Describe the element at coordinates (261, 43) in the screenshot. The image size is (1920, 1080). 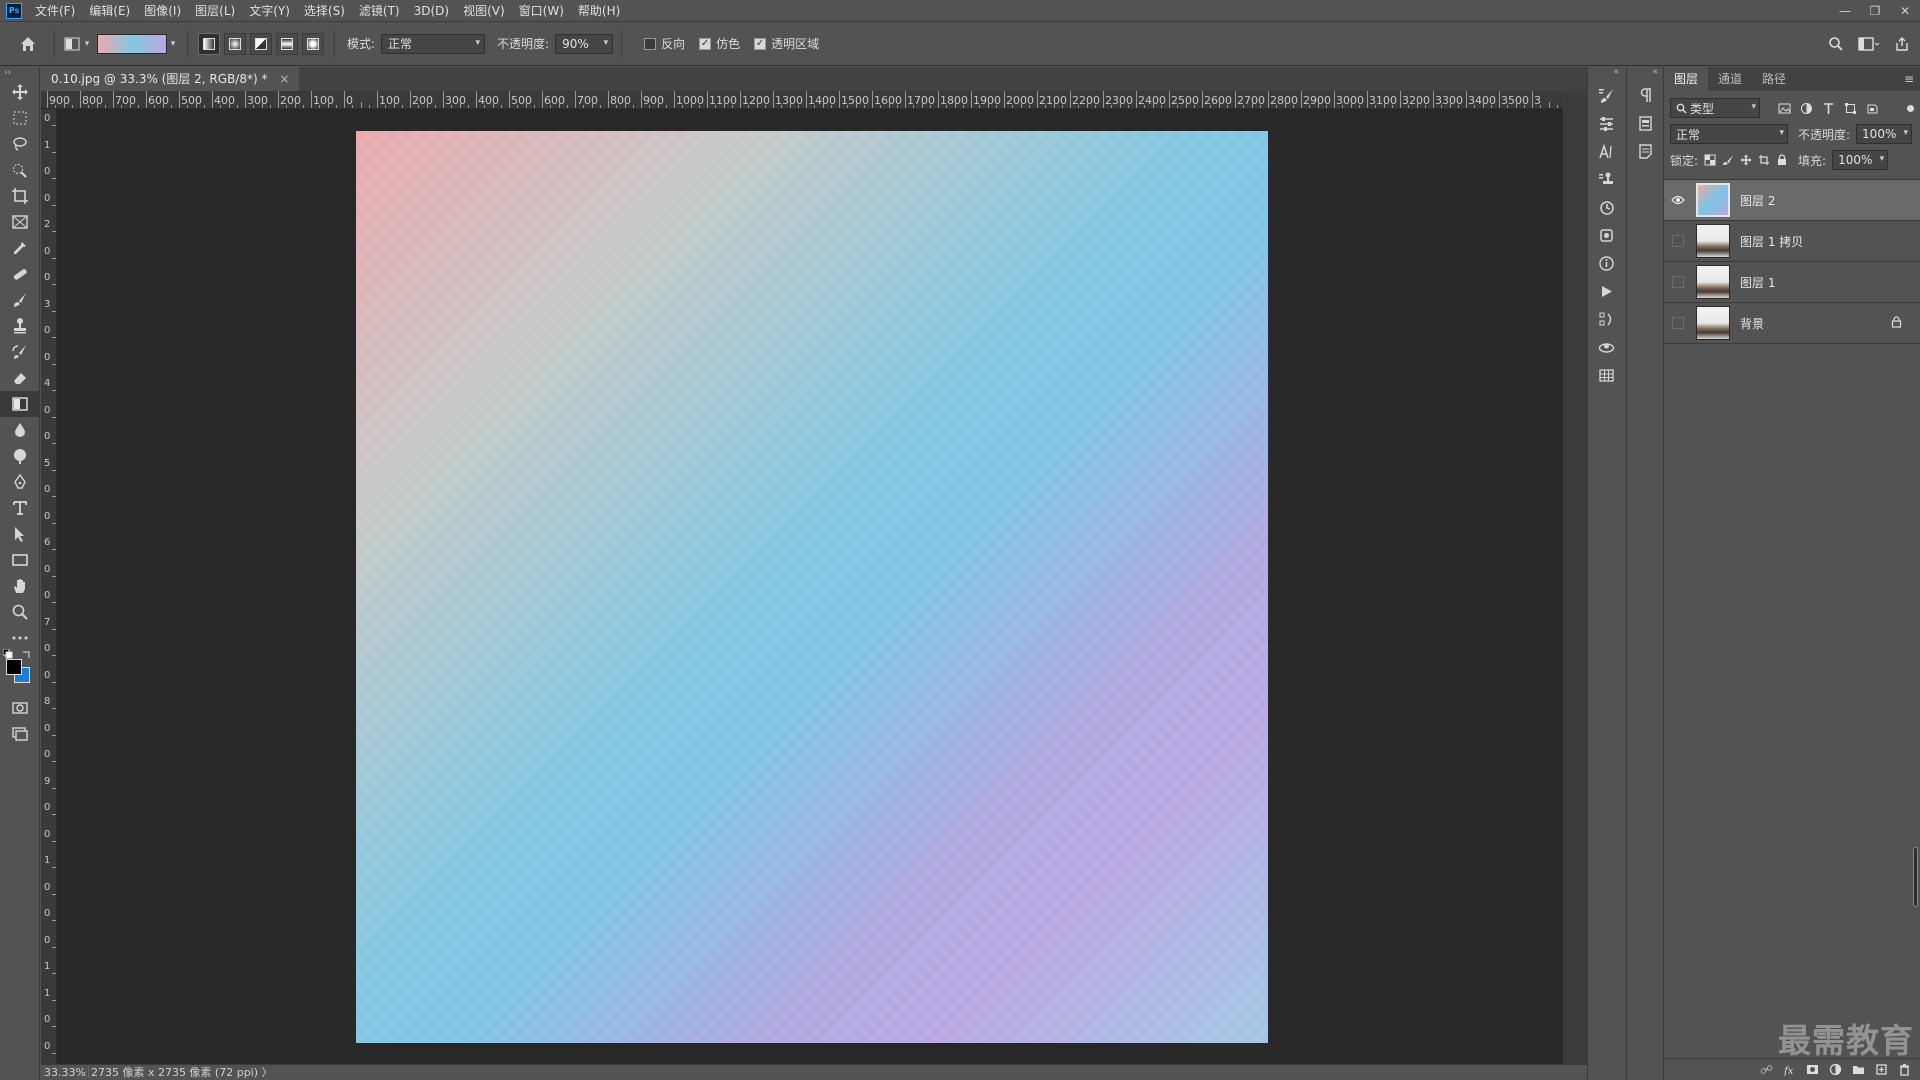
I see `angle-gradient-button` at that location.